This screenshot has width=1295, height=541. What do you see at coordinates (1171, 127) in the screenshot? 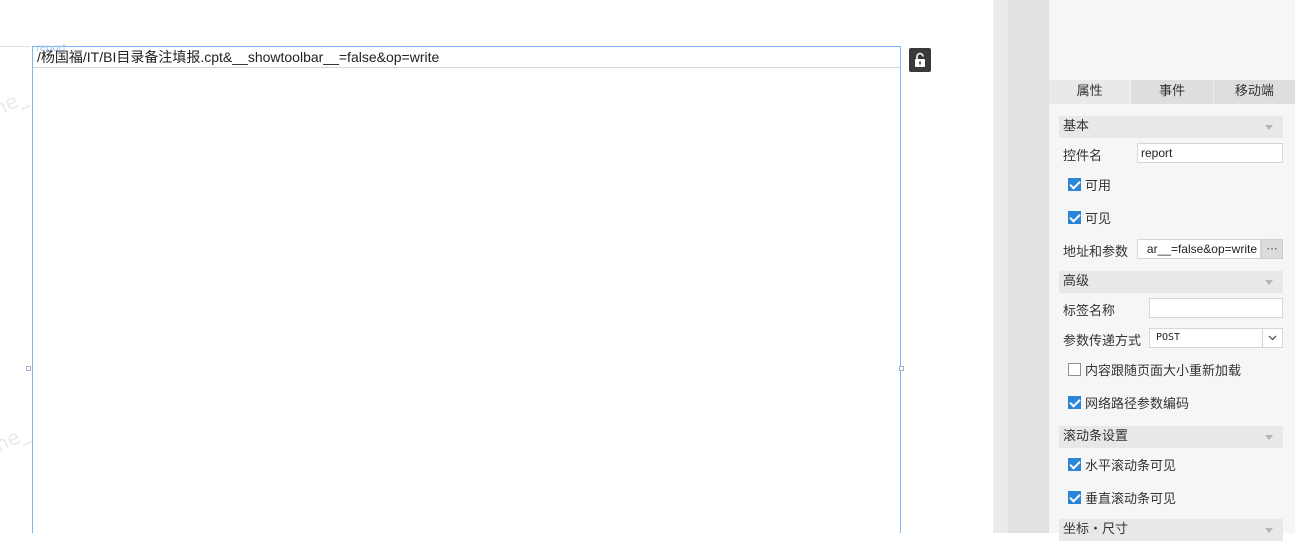
I see `section-basic-header: 基本` at bounding box center [1171, 127].